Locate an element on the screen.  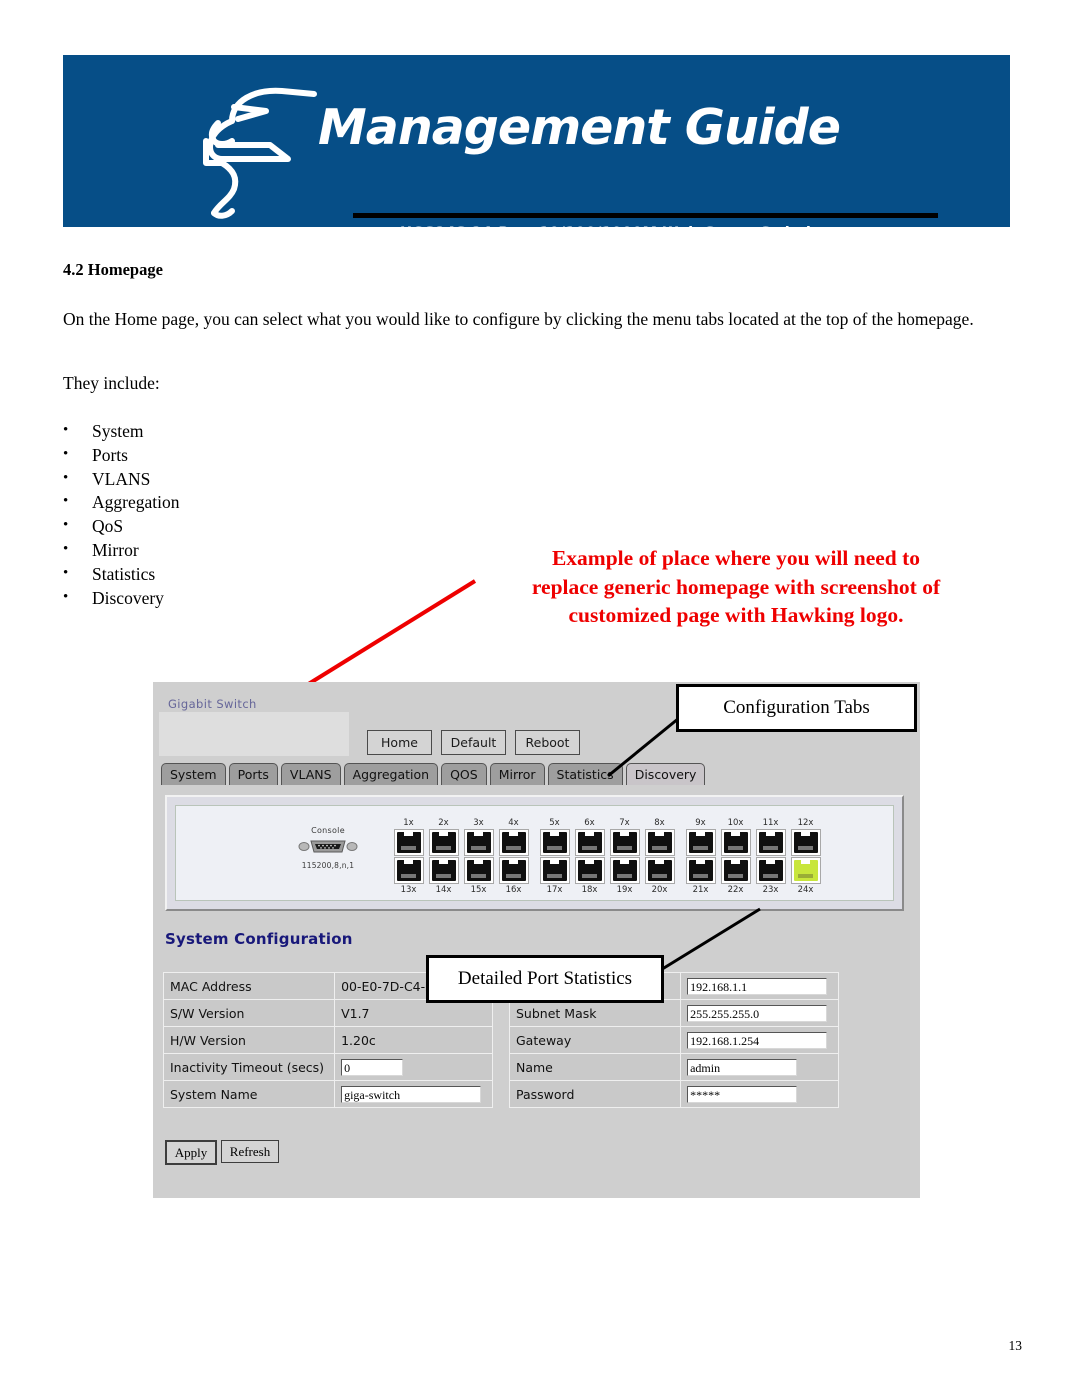
row-value: 192.168.1.254 is located at coordinates (759, 1040).